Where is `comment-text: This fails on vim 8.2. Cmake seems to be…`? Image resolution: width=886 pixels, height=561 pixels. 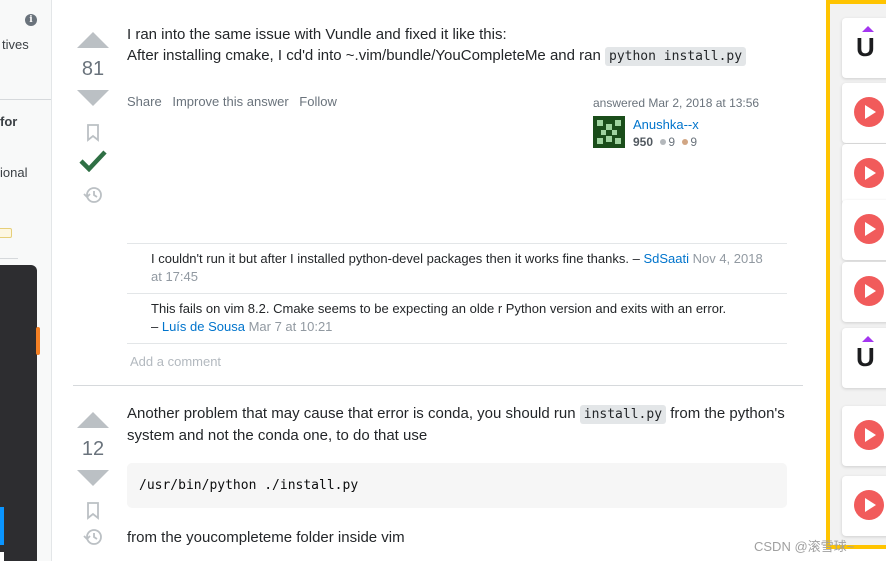 comment-text: This fails on vim 8.2. Cmake seems to be… is located at coordinates (439, 308).